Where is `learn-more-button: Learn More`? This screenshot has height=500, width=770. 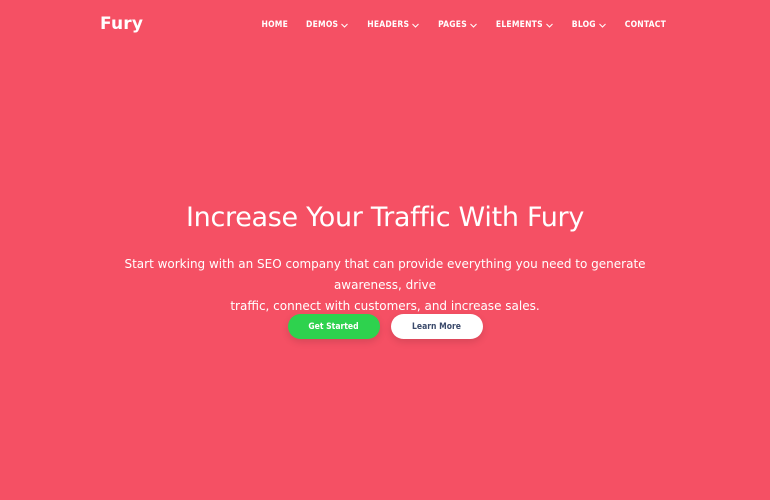 learn-more-button: Learn More is located at coordinates (436, 326).